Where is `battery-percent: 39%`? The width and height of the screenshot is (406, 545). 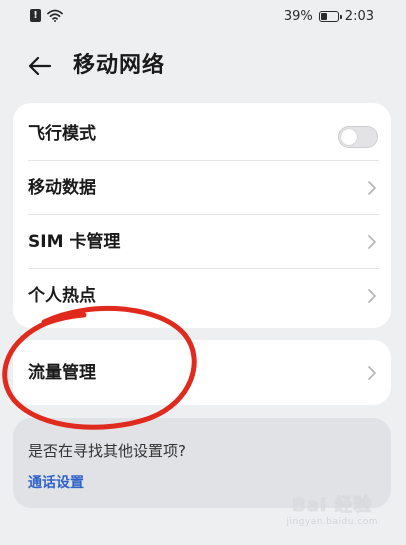 battery-percent: 39% is located at coordinates (298, 16).